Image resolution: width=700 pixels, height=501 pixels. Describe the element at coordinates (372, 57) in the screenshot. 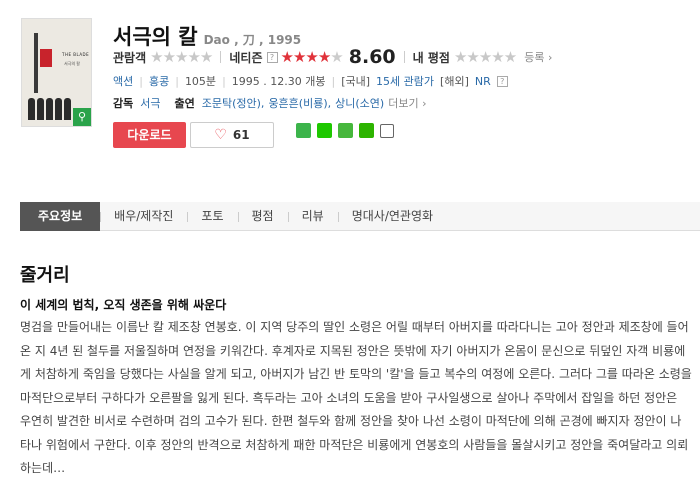

I see `netizen-score: 8.60` at that location.